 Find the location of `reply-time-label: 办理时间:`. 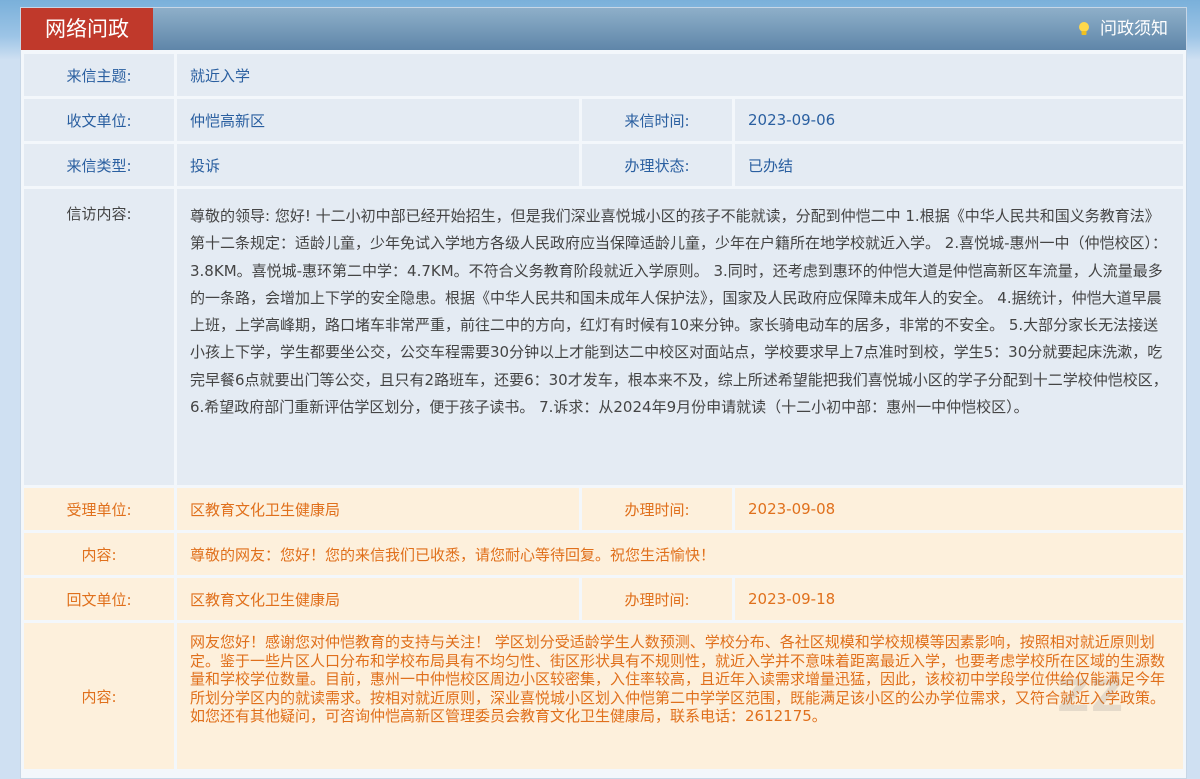

reply-time-label: 办理时间: is located at coordinates (657, 599).